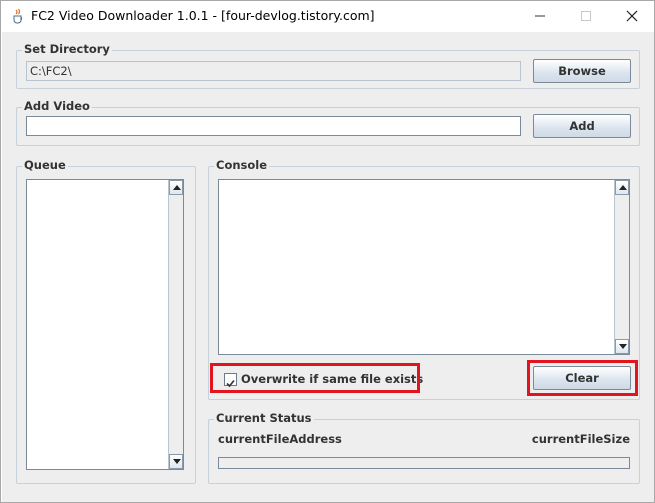 The image size is (655, 503). I want to click on browse-button: Browse, so click(582, 71).